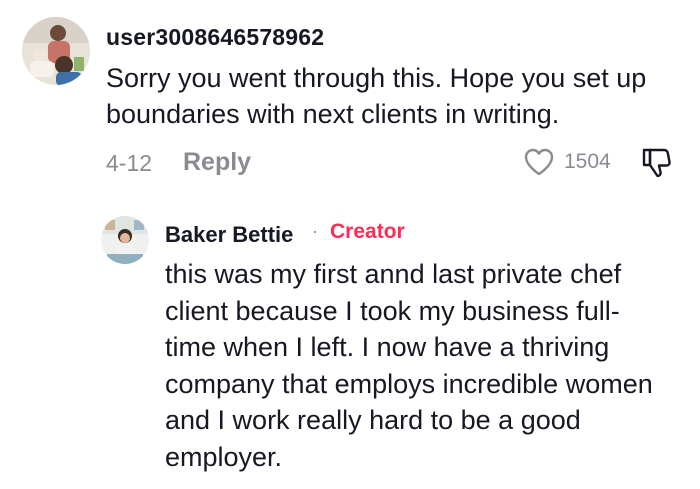  I want to click on creator-badge: Creator, so click(367, 231).